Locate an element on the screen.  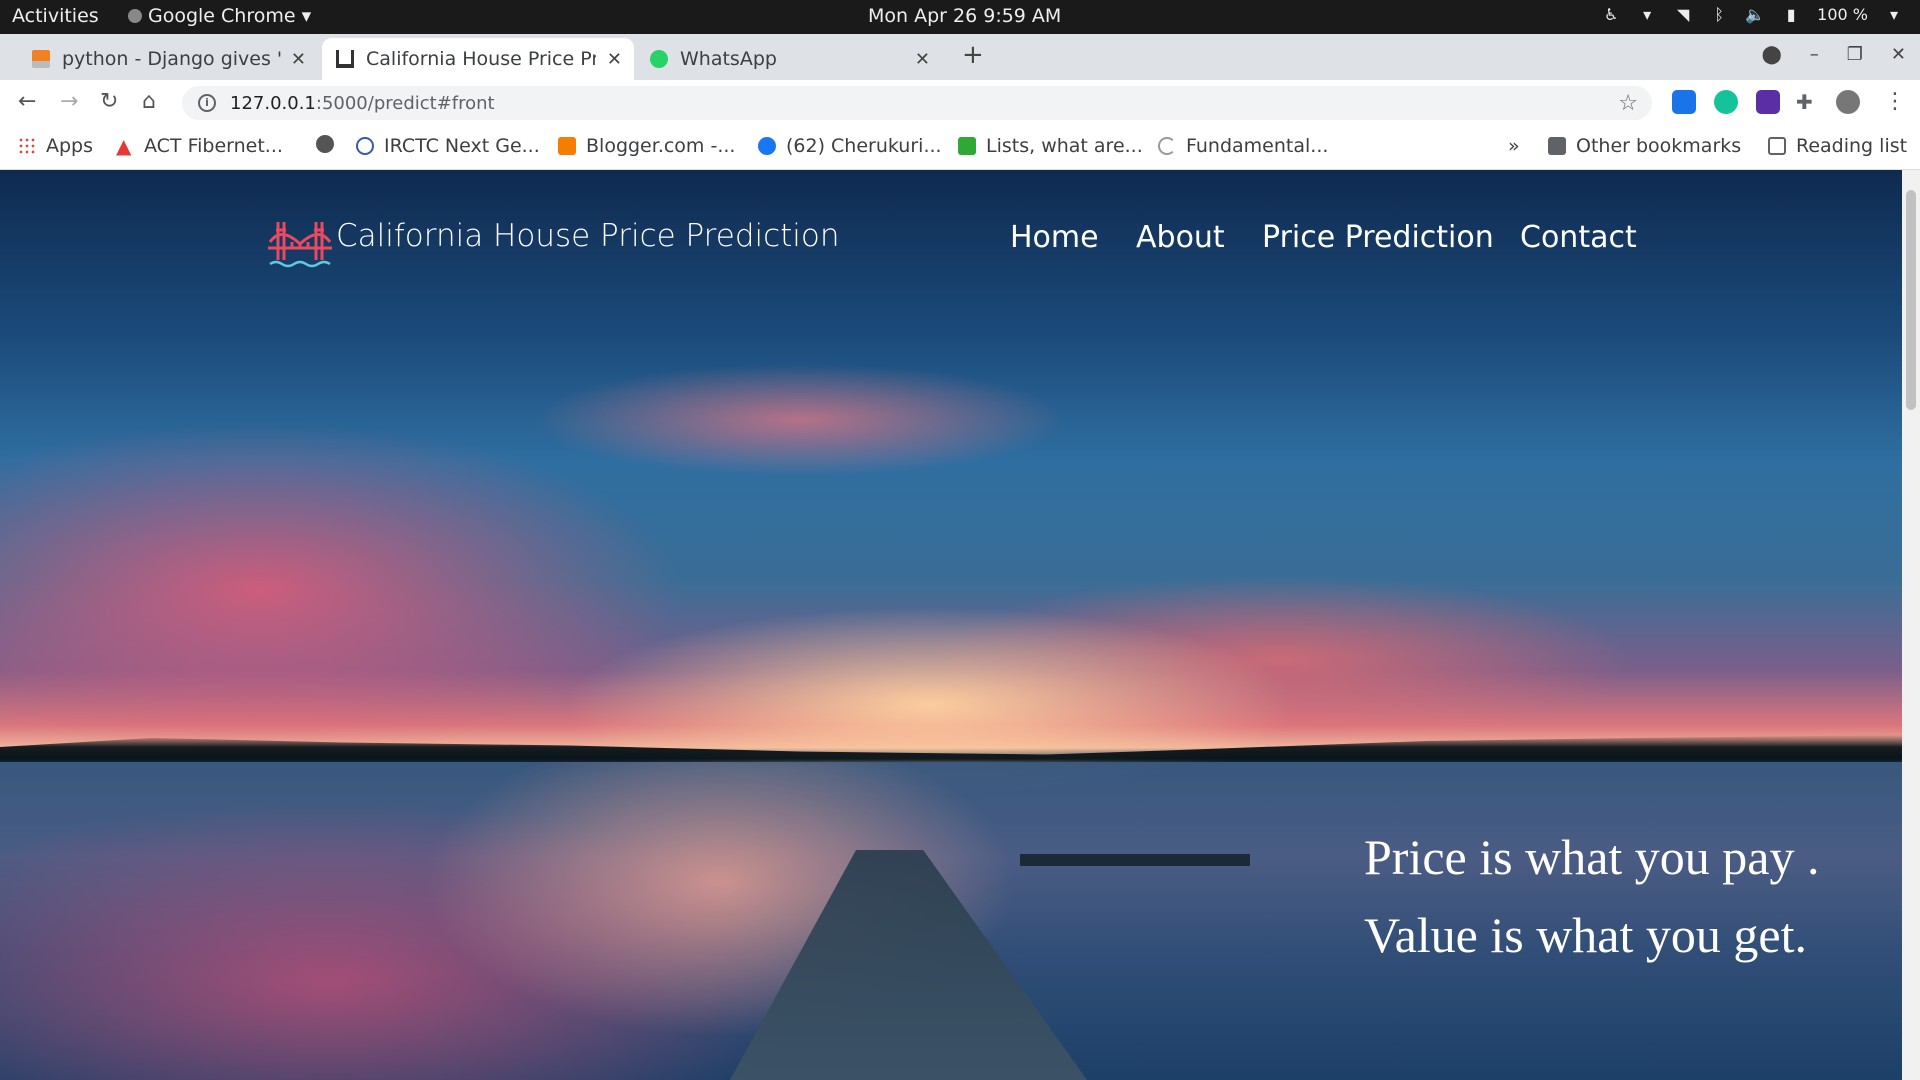
bookmark-other-folder: Other bookmarks is located at coordinates (1644, 146).